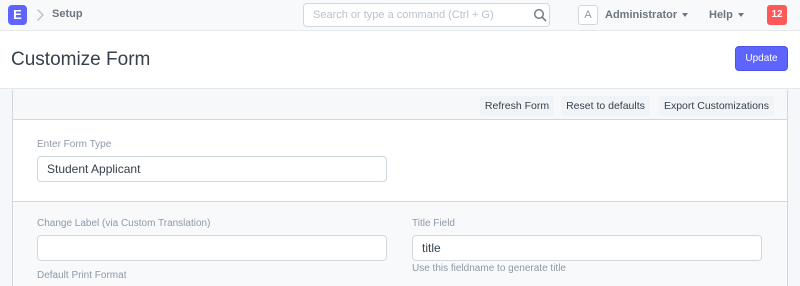 Image resolution: width=800 pixels, height=286 pixels. I want to click on title-field-input: title, so click(587, 248).